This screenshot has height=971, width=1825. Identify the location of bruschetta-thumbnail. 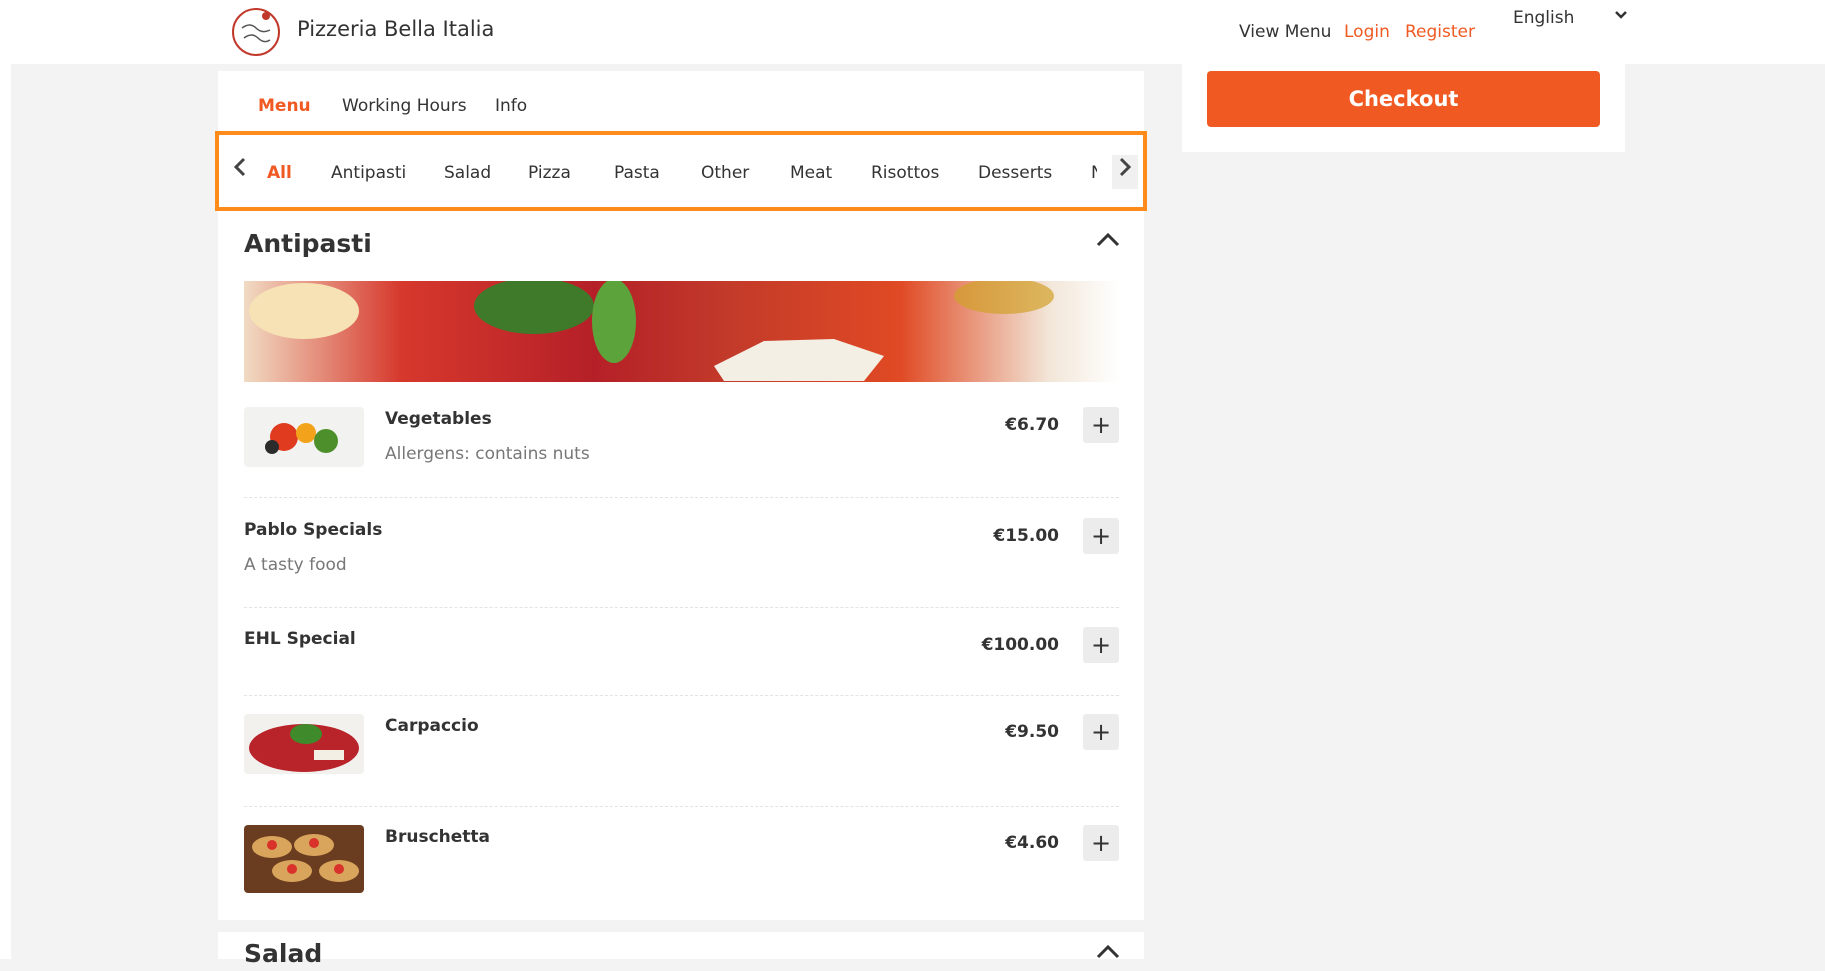
(304, 859).